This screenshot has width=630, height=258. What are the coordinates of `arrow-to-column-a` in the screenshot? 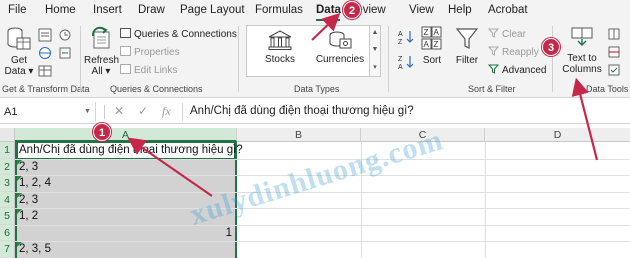 It's located at (170, 167).